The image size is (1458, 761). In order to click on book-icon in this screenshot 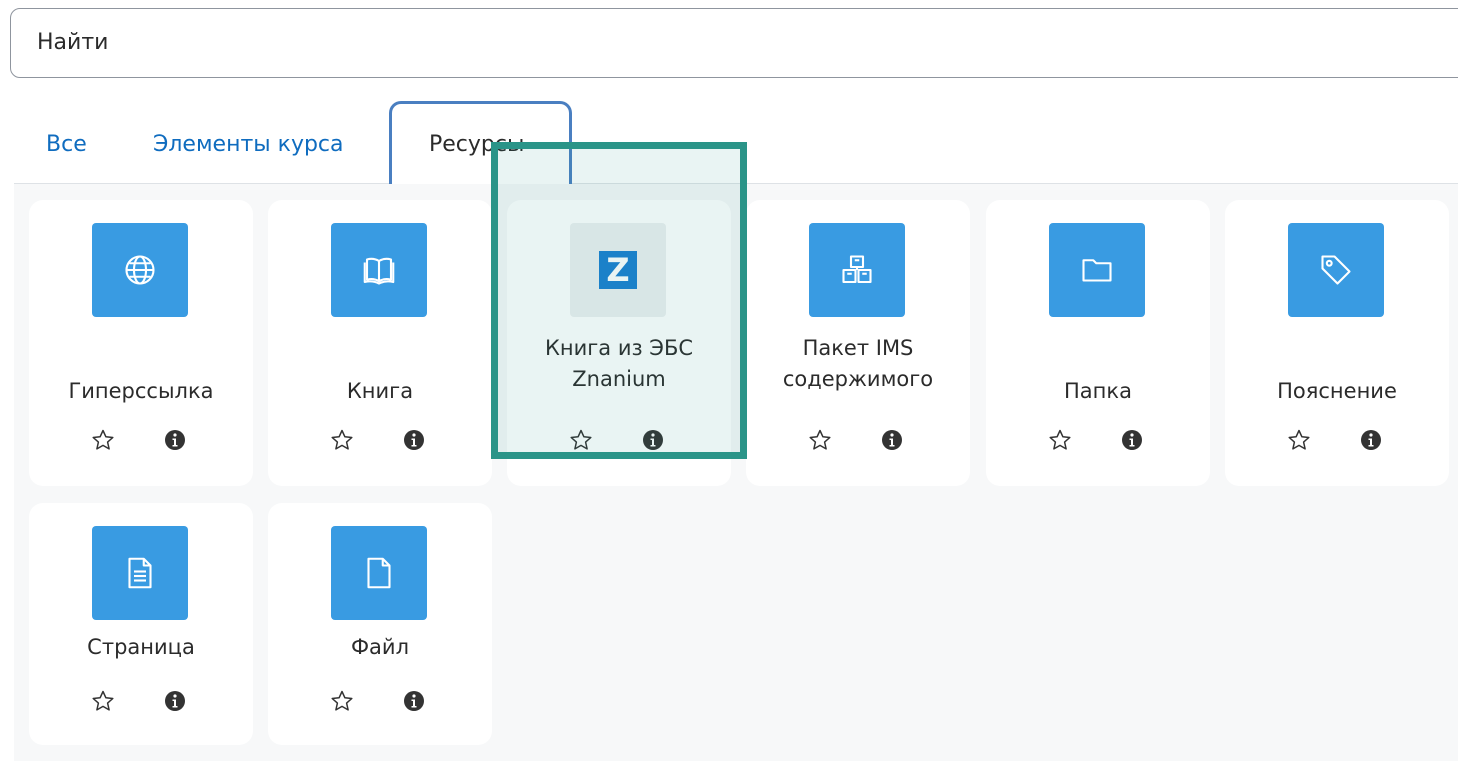, I will do `click(379, 270)`.